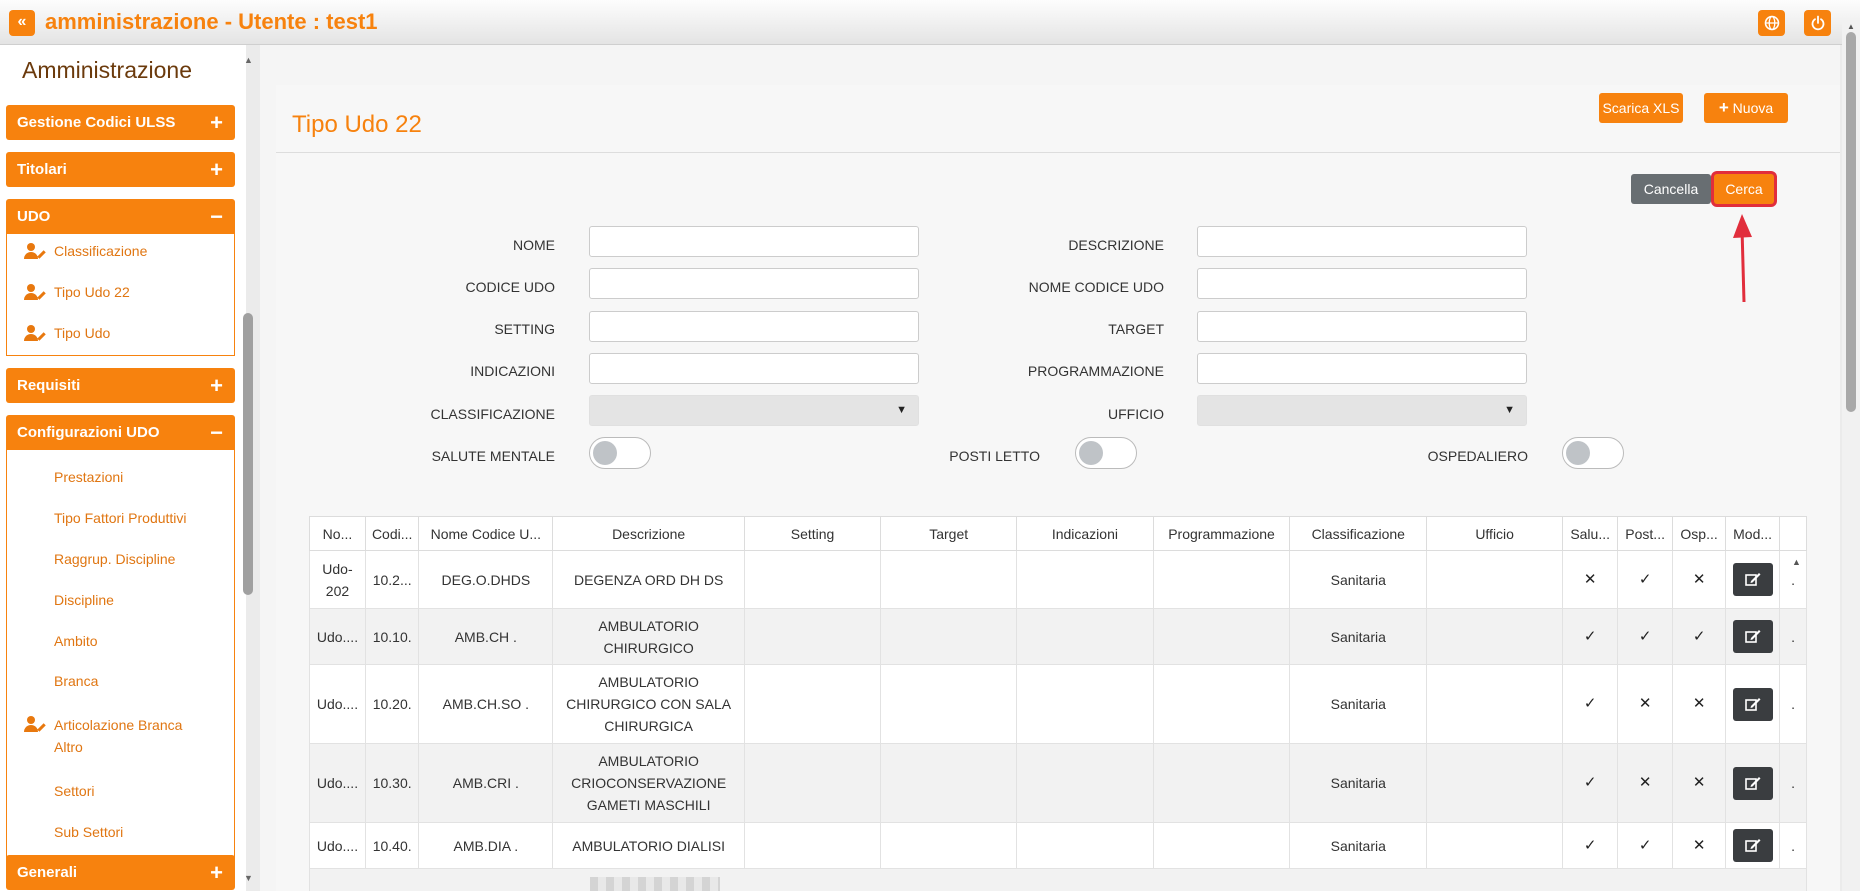 The height and width of the screenshot is (891, 1860). What do you see at coordinates (1590, 783) in the screenshot?
I see `cell-salute-mentale: ✓` at bounding box center [1590, 783].